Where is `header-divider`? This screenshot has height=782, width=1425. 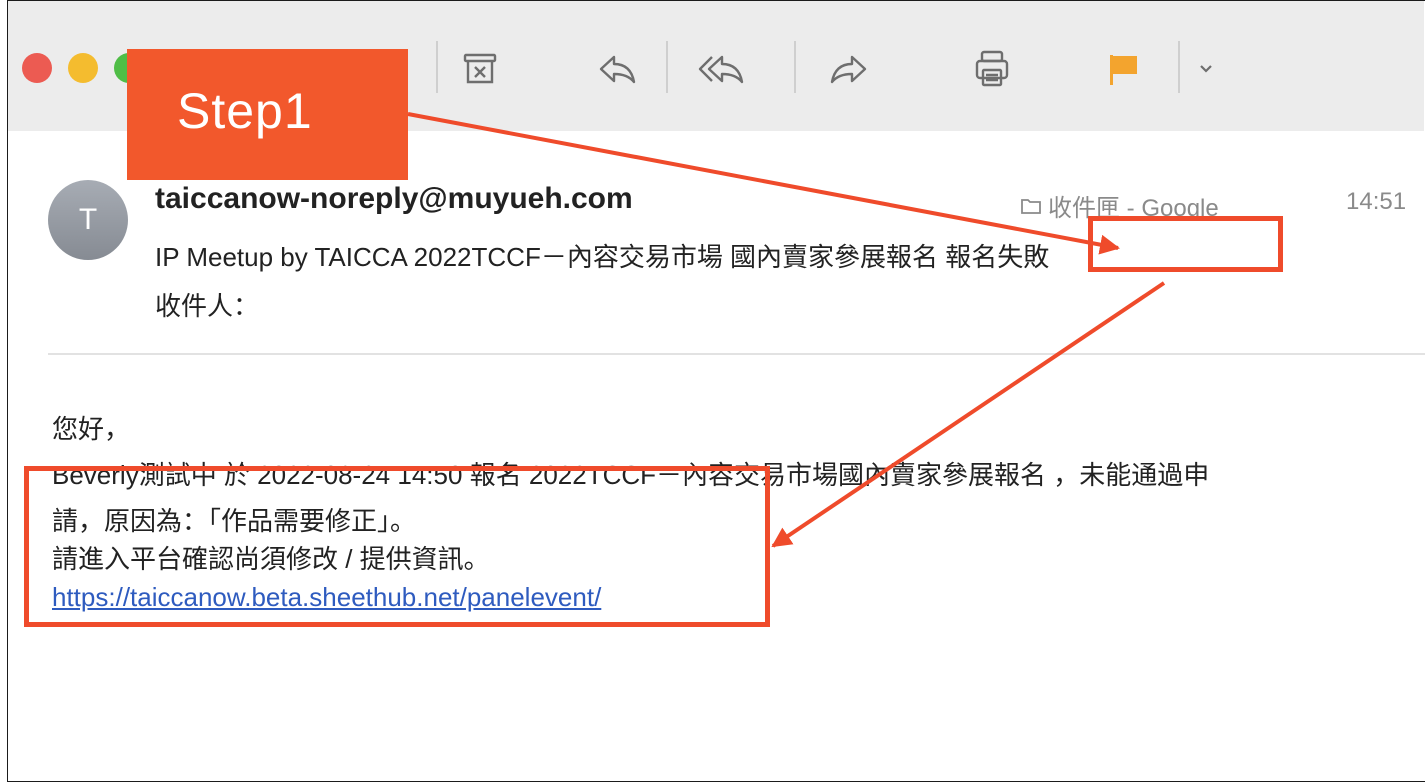 header-divider is located at coordinates (736, 354).